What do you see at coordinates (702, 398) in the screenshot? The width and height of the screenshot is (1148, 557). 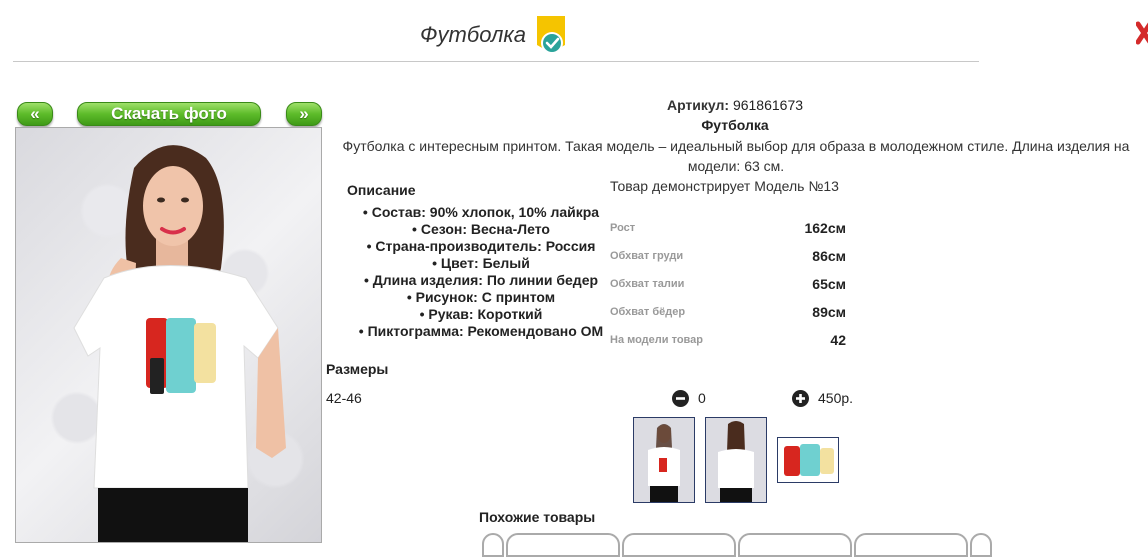 I see `quantity-value: 0` at bounding box center [702, 398].